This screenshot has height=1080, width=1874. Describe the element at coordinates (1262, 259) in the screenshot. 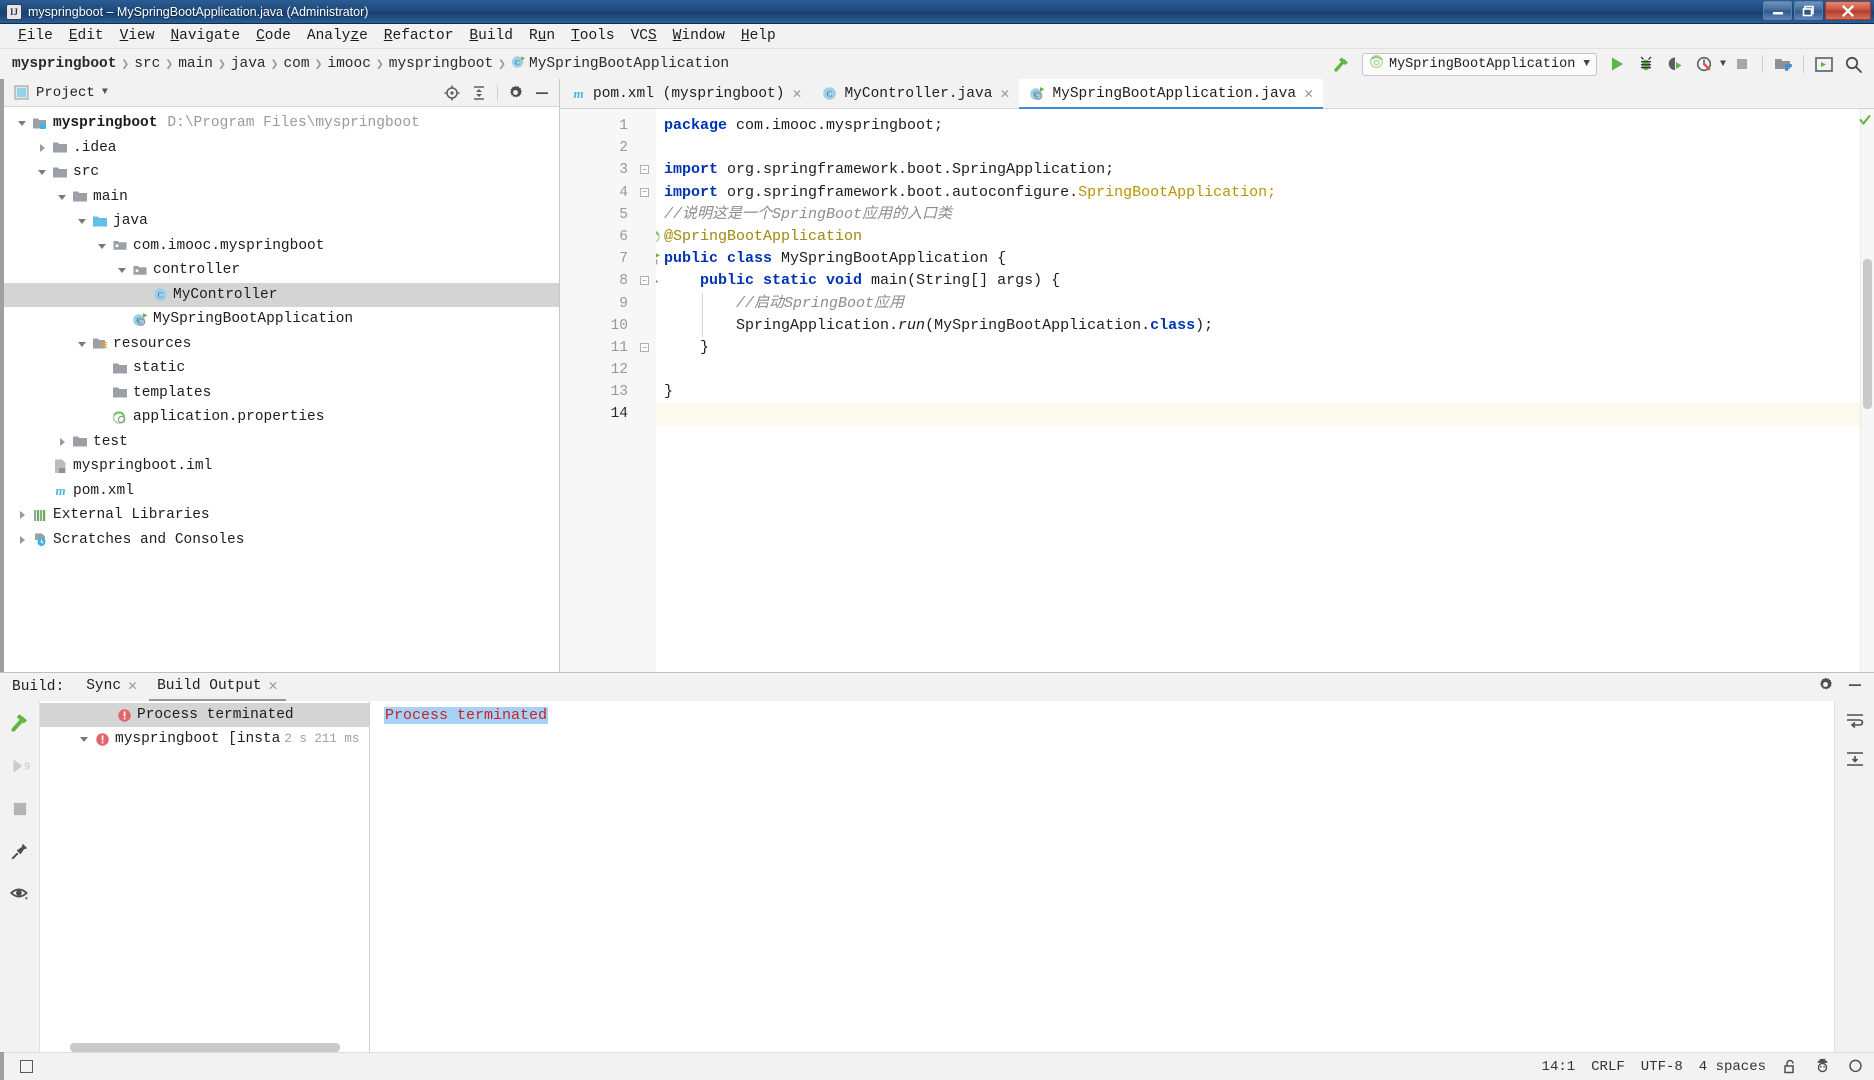

I see `code-line: public class MySpringBootApplication {` at that location.